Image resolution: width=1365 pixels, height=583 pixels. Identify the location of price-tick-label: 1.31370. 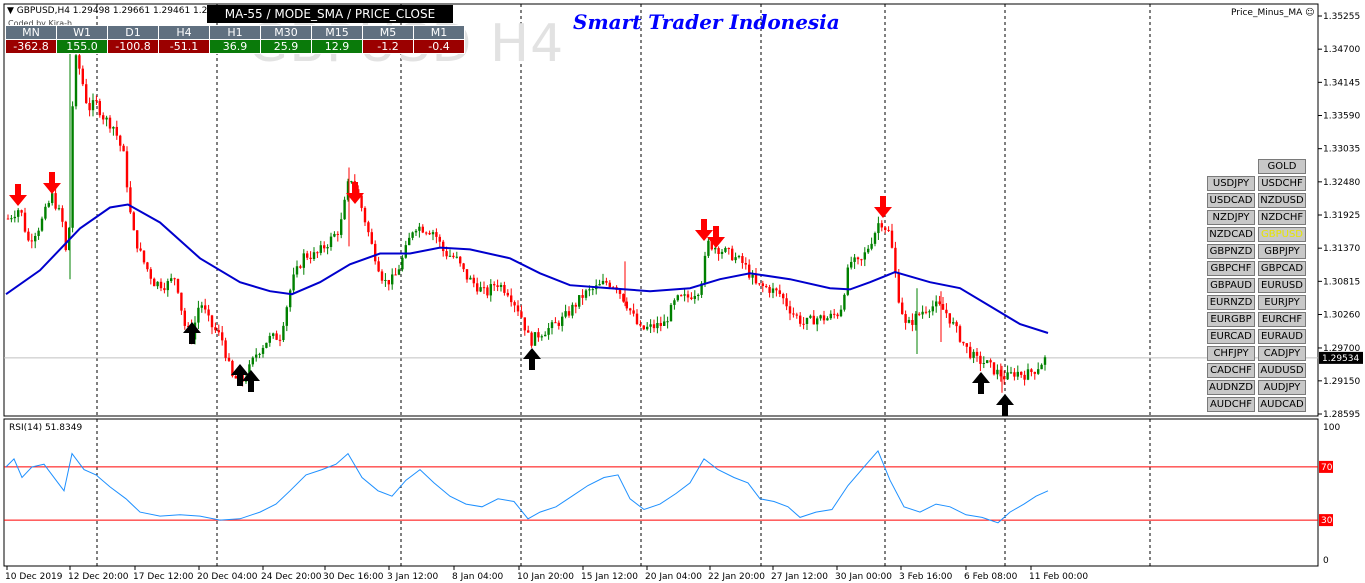
(1341, 249).